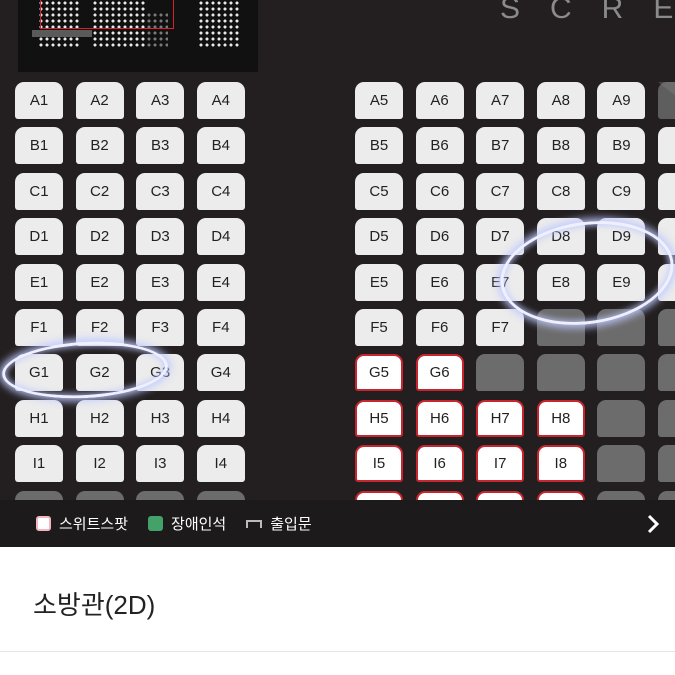 This screenshot has height=675, width=675. Describe the element at coordinates (279, 523) in the screenshot. I see `legend-exit: 출입문` at that location.